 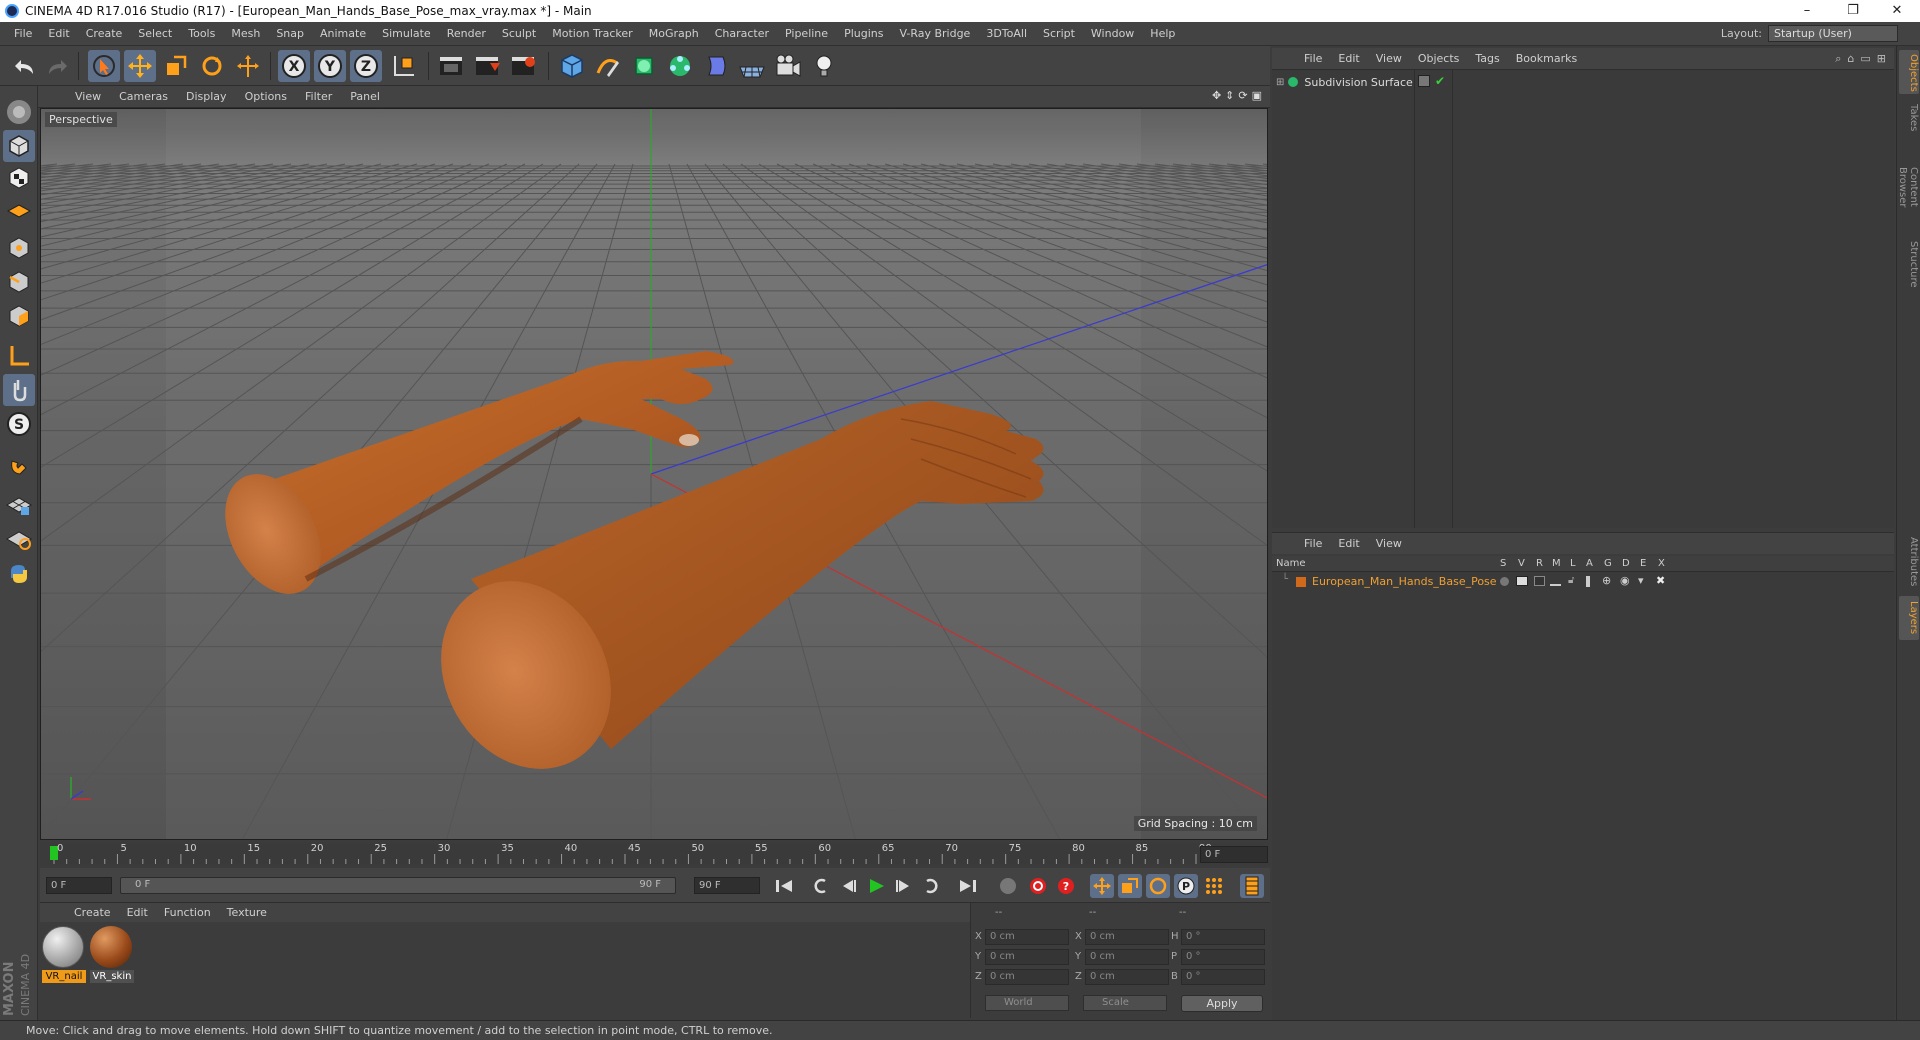 What do you see at coordinates (1301, 582) in the screenshot?
I see `layer-color-icon` at bounding box center [1301, 582].